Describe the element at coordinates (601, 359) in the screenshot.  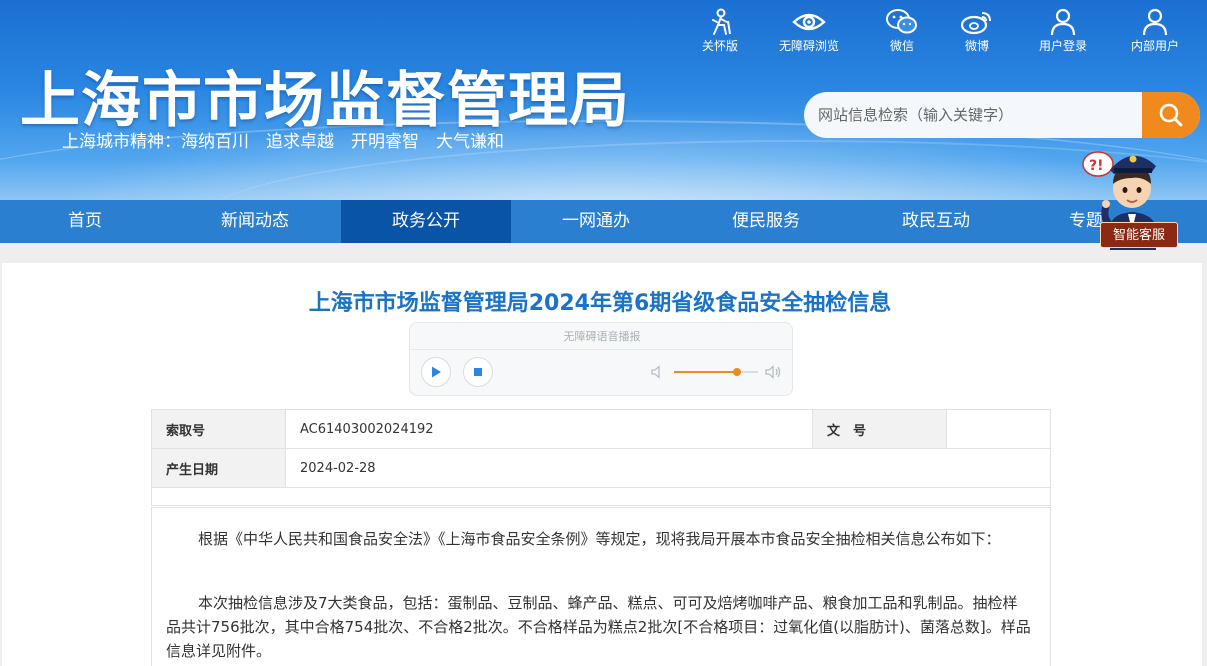
I see `audio-player: 无障碍语音播报` at that location.